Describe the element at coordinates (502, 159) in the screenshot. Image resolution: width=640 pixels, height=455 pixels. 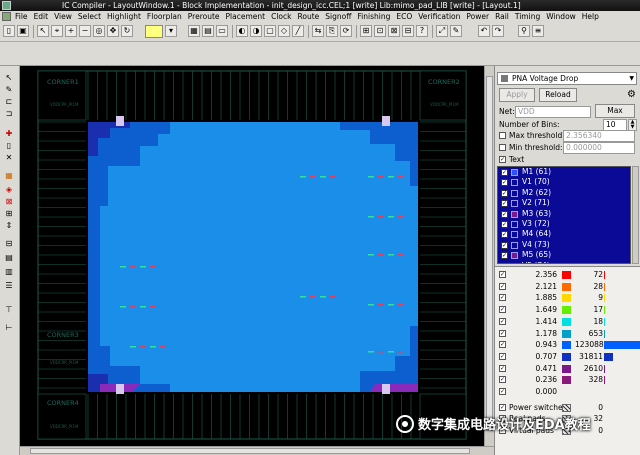
I see `text-checkbox: ✓` at that location.